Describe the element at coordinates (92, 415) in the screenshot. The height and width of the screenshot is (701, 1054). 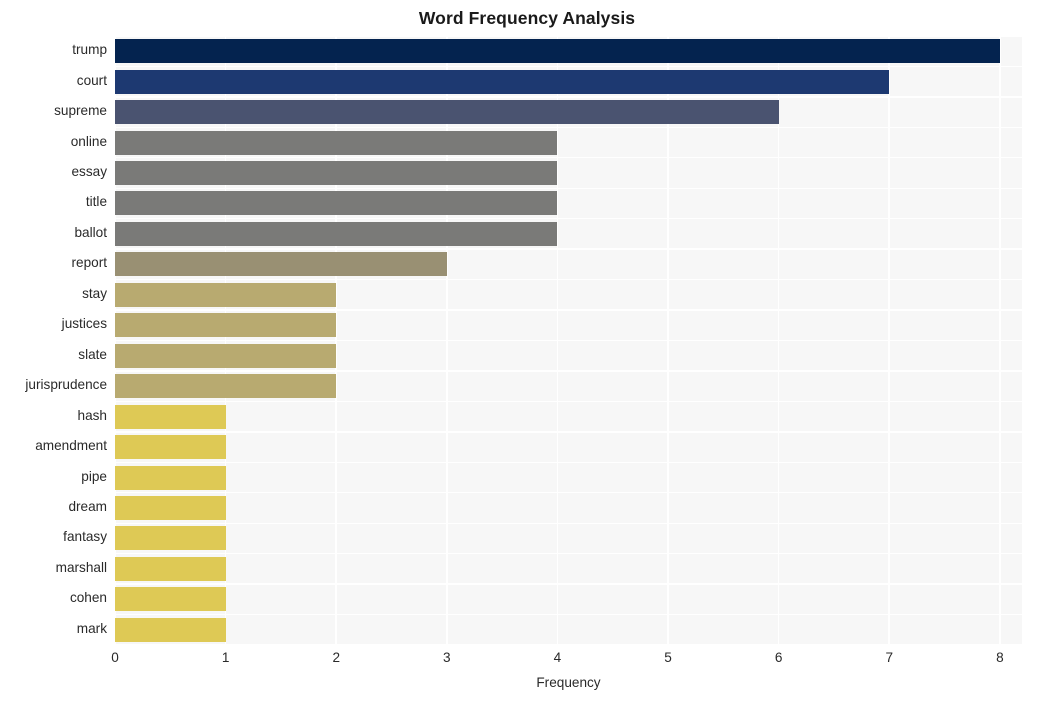
I see `y-tick-label: hash` at that location.